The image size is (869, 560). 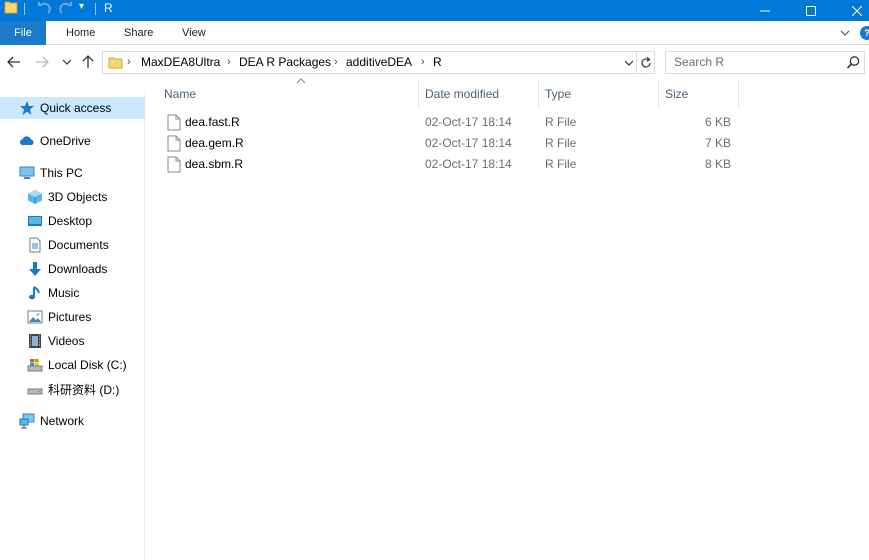 What do you see at coordinates (76, 108) in the screenshot?
I see `sidebar-item-label: Quick access` at bounding box center [76, 108].